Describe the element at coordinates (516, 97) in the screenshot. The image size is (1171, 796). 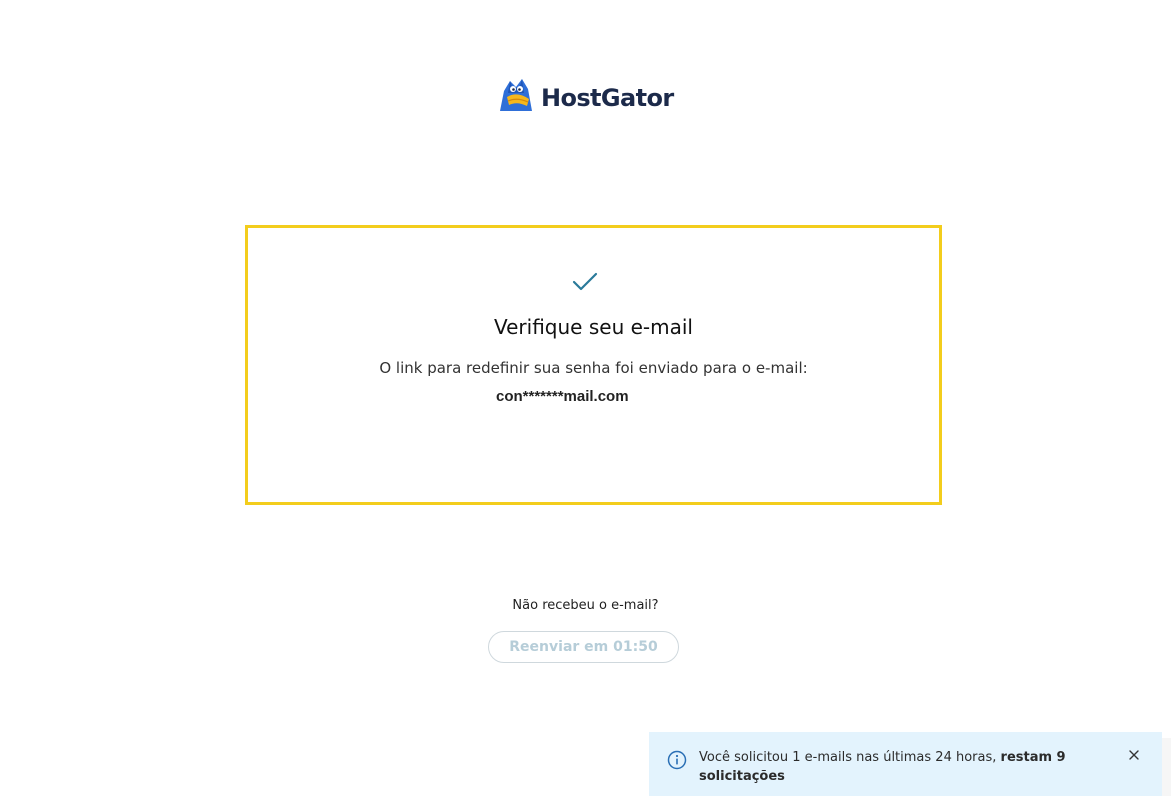
I see `gator-mascot-icon` at that location.